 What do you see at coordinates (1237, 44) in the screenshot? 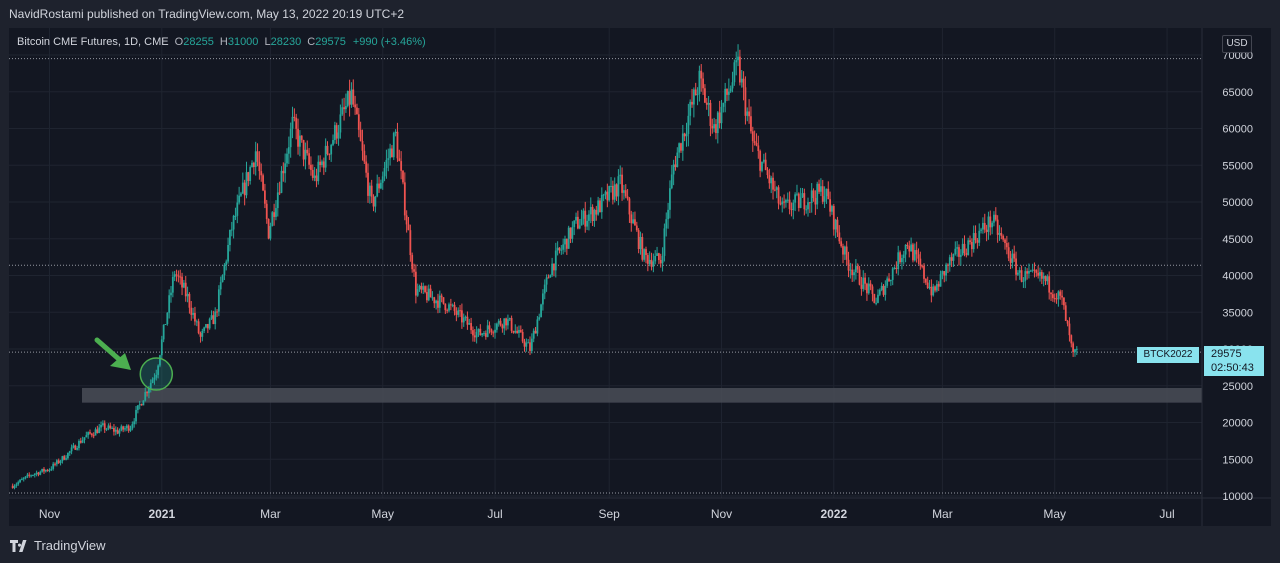
I see `currency-button: USD` at bounding box center [1237, 44].